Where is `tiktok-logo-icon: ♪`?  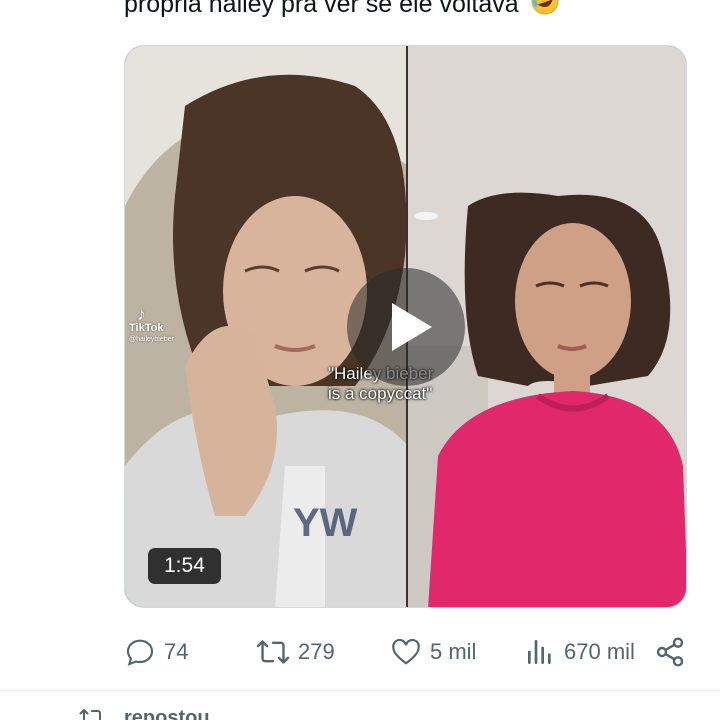 tiktok-logo-icon: ♪ is located at coordinates (141, 314).